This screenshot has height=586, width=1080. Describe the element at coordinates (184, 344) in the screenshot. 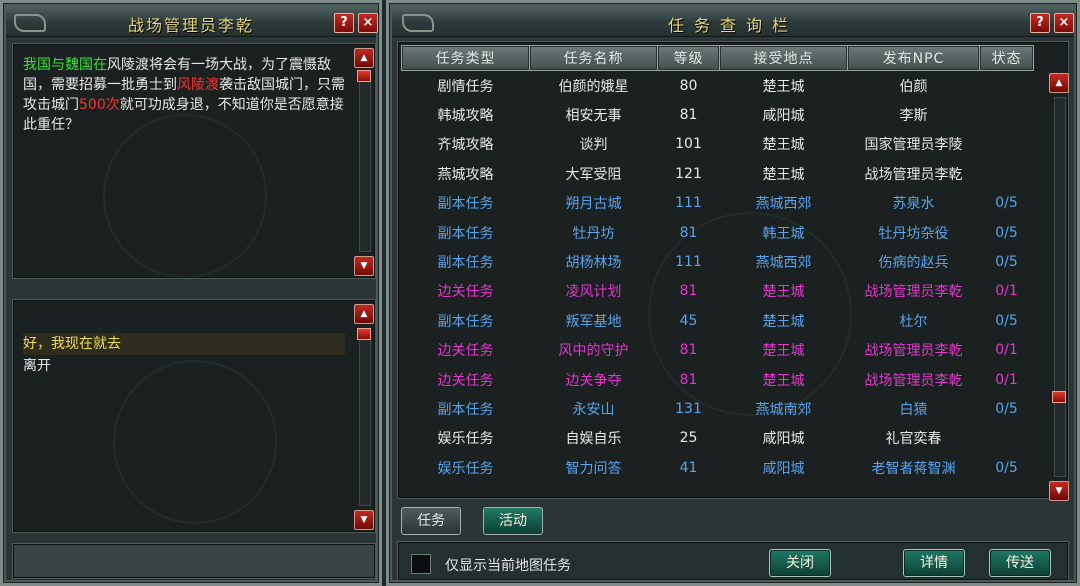

I see `option-accept: 好，我现在就去` at that location.